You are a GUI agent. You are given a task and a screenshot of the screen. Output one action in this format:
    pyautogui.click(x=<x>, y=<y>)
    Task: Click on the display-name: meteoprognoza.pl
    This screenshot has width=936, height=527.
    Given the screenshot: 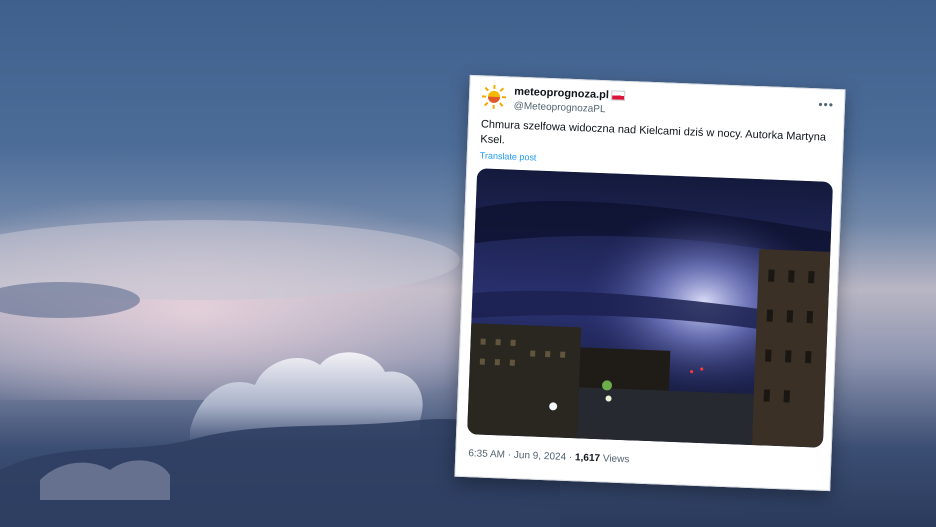 What is the action you would take?
    pyautogui.click(x=570, y=94)
    